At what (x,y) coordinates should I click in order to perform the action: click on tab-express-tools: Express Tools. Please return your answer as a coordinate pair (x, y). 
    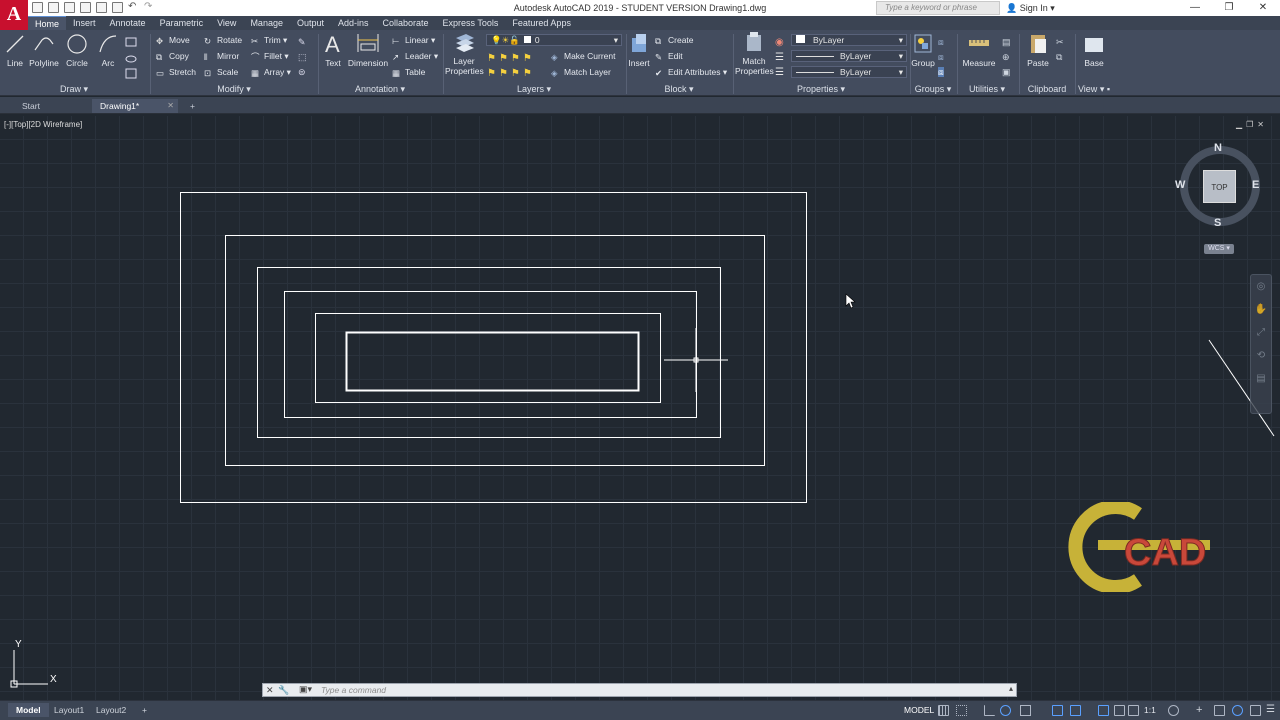
    Looking at the image, I should click on (471, 23).